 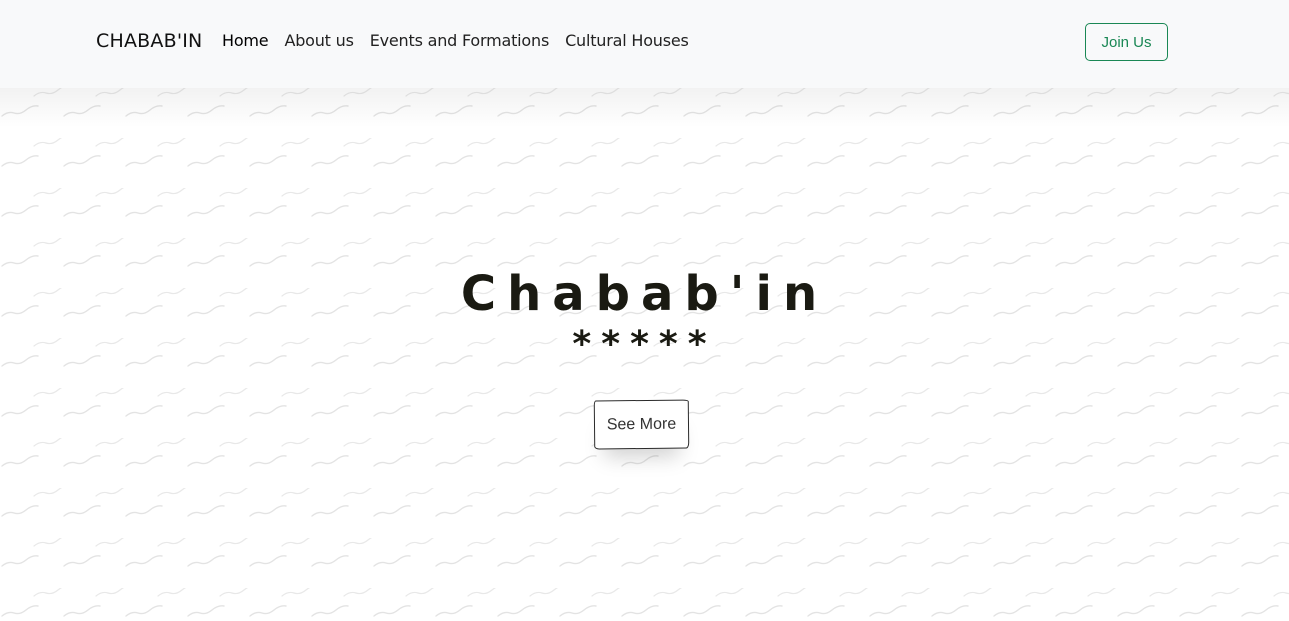 I want to click on navbar-shadow, so click(x=644, y=108).